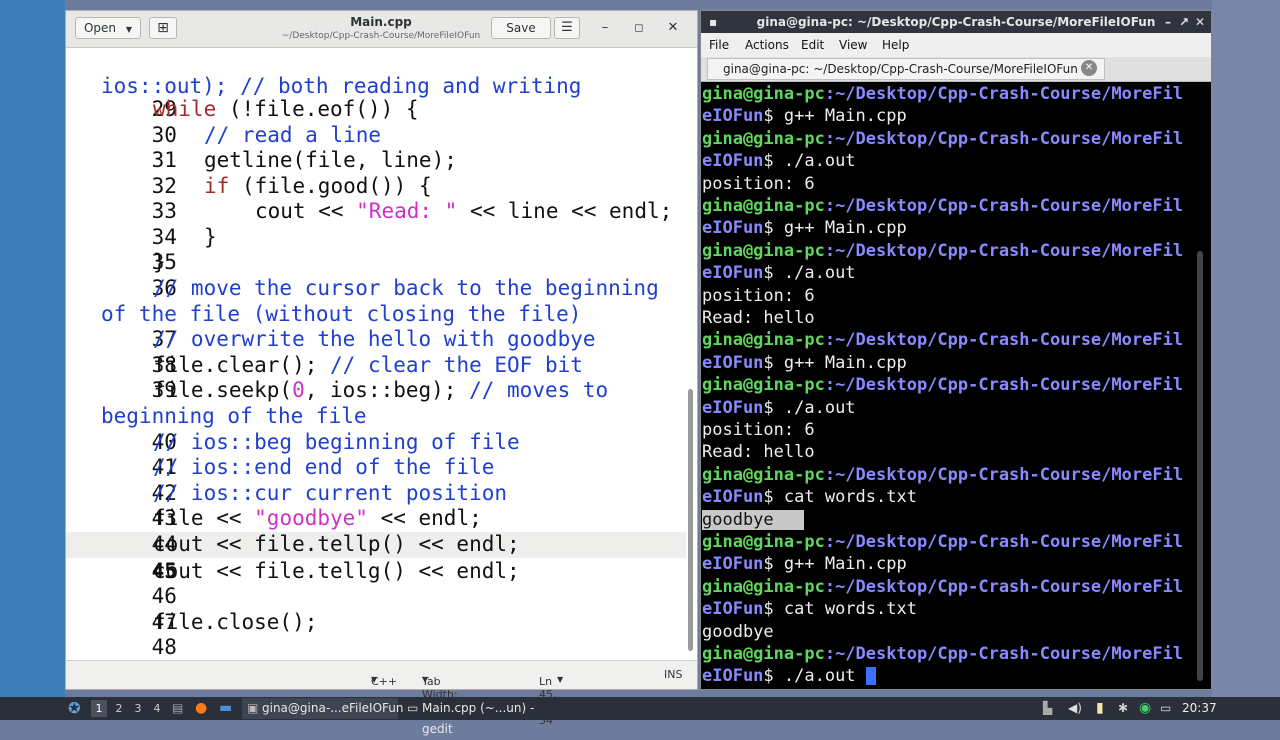 This screenshot has height=740, width=1280. I want to click on code-comment: // ios::beg beginning of file, so click(336, 442).